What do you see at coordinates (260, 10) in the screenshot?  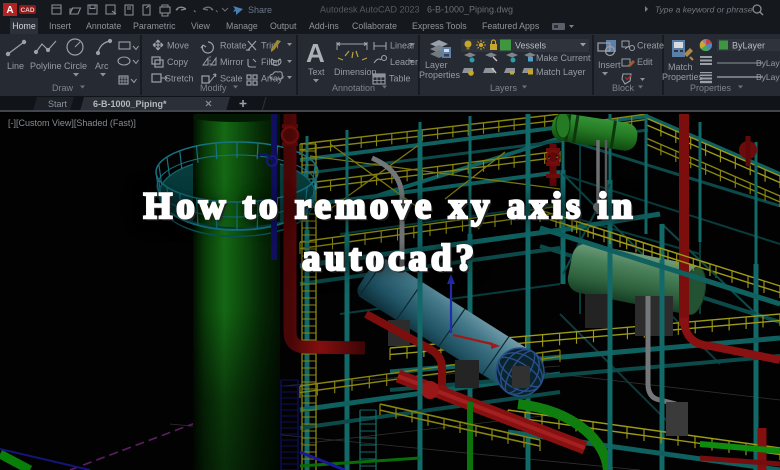 I see `svg-text: Share` at bounding box center [260, 10].